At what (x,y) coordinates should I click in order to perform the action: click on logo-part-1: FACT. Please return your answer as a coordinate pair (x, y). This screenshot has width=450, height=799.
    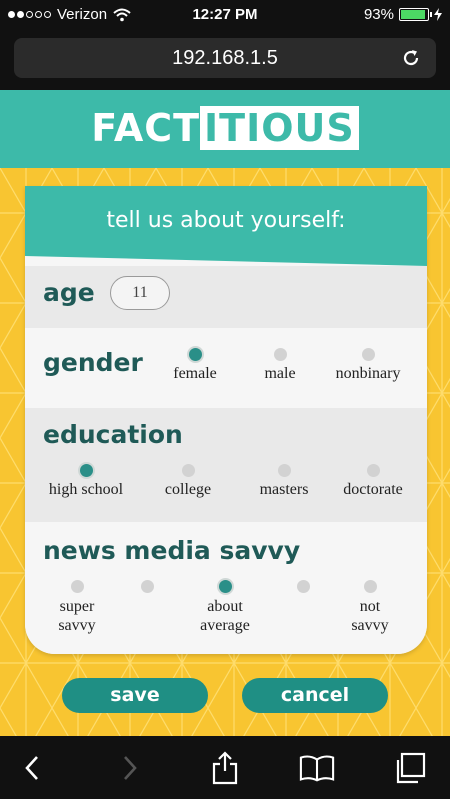
    Looking at the image, I should click on (146, 128).